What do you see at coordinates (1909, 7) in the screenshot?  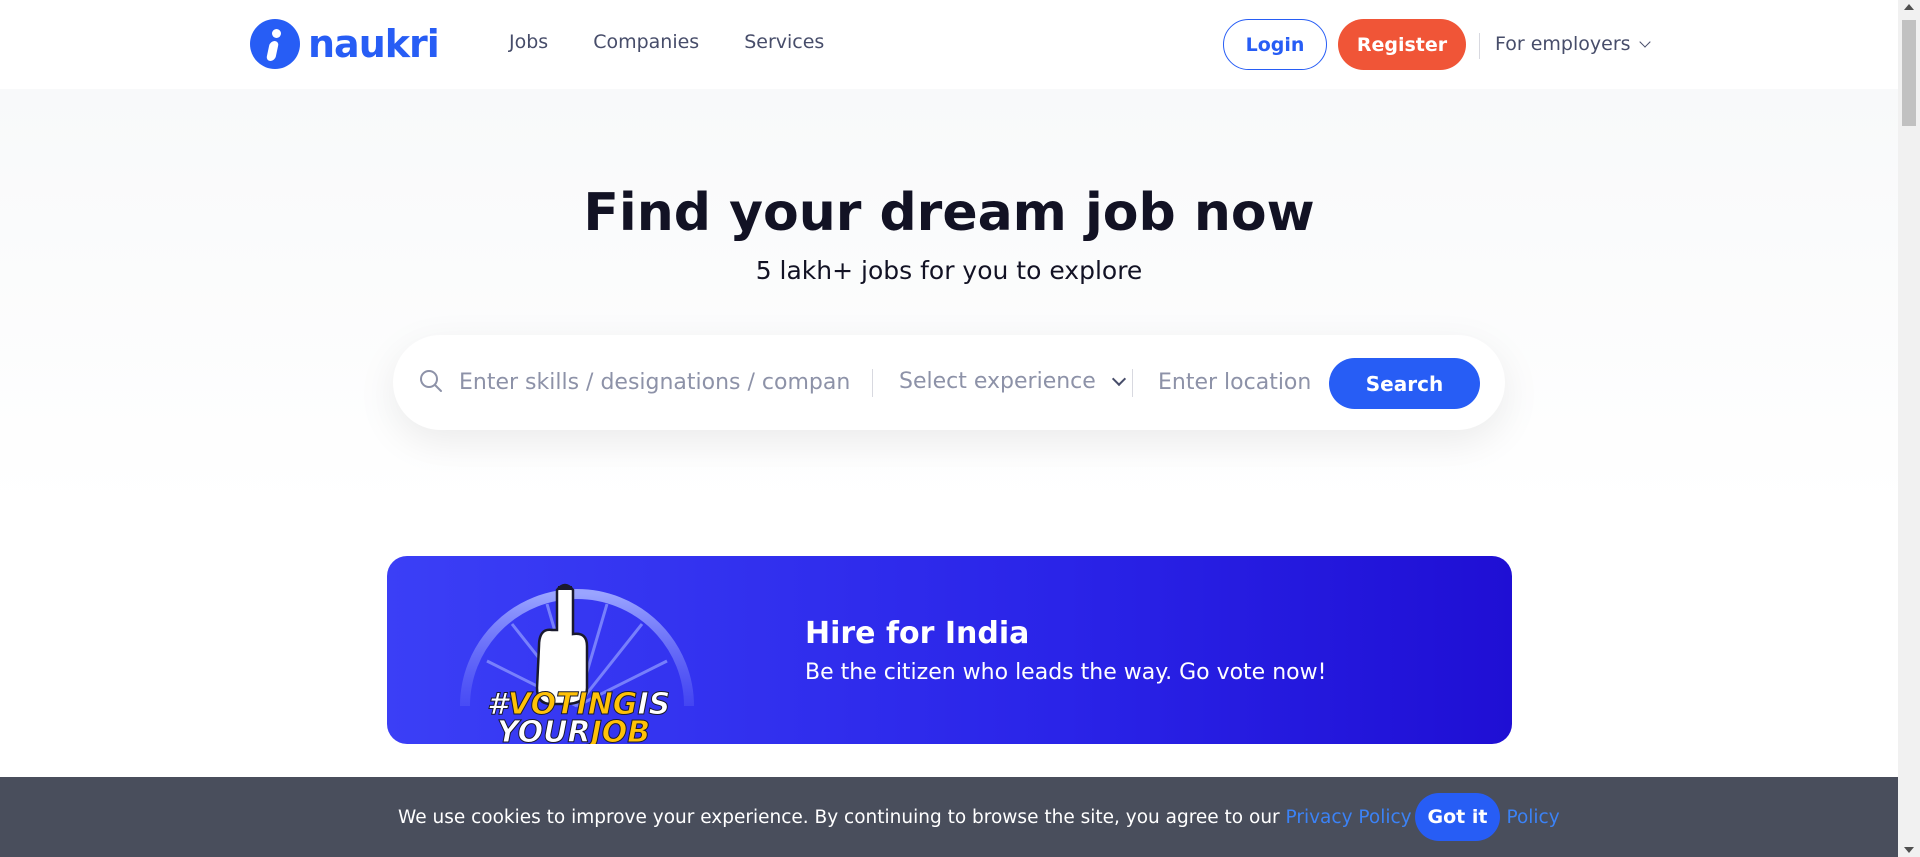 I see `scroll-up-icon` at bounding box center [1909, 7].